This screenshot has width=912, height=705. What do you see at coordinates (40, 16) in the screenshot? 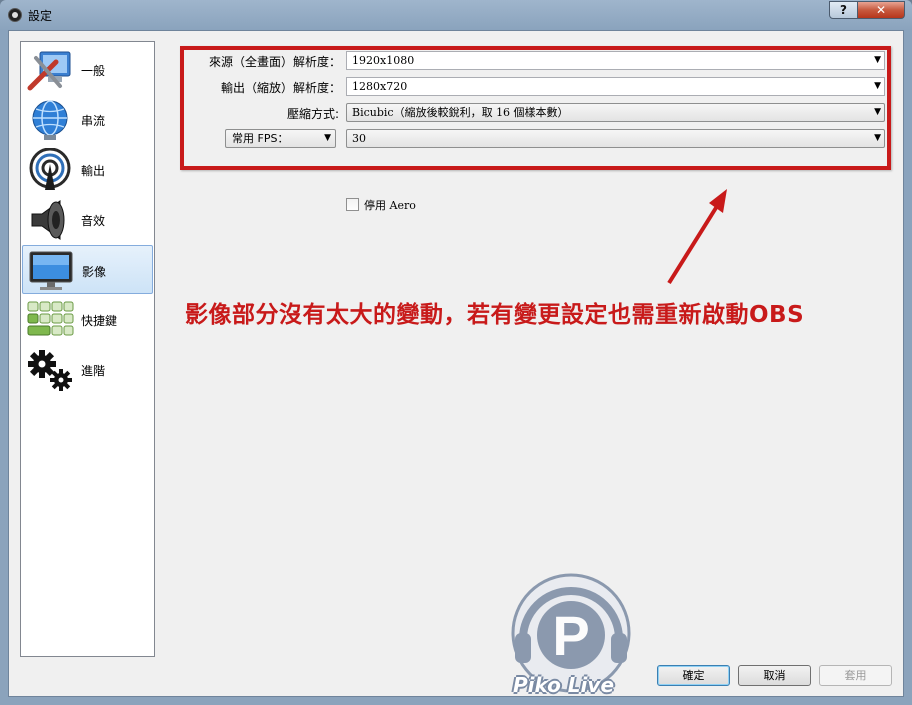
I see `window-title: 設定` at bounding box center [40, 16].